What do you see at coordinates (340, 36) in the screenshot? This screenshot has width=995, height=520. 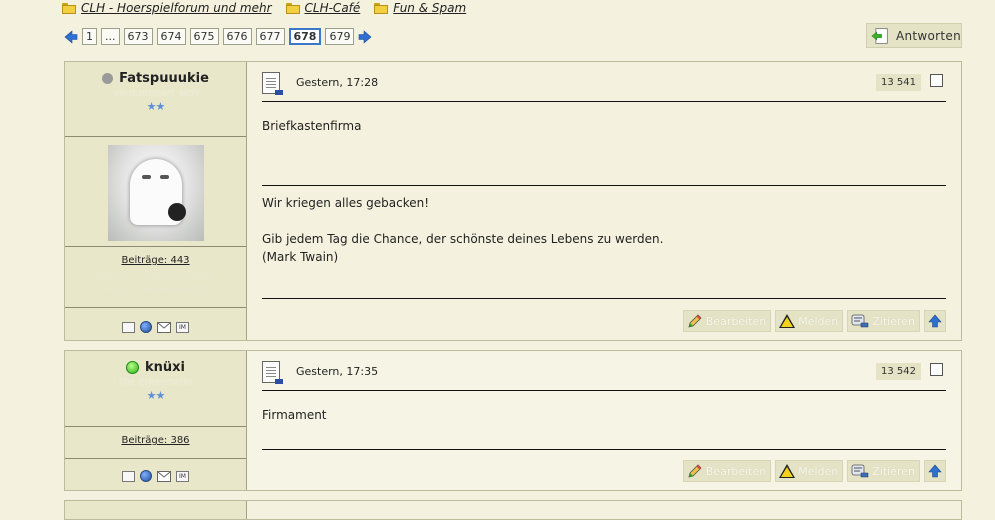 I see `page-link: 679` at bounding box center [340, 36].